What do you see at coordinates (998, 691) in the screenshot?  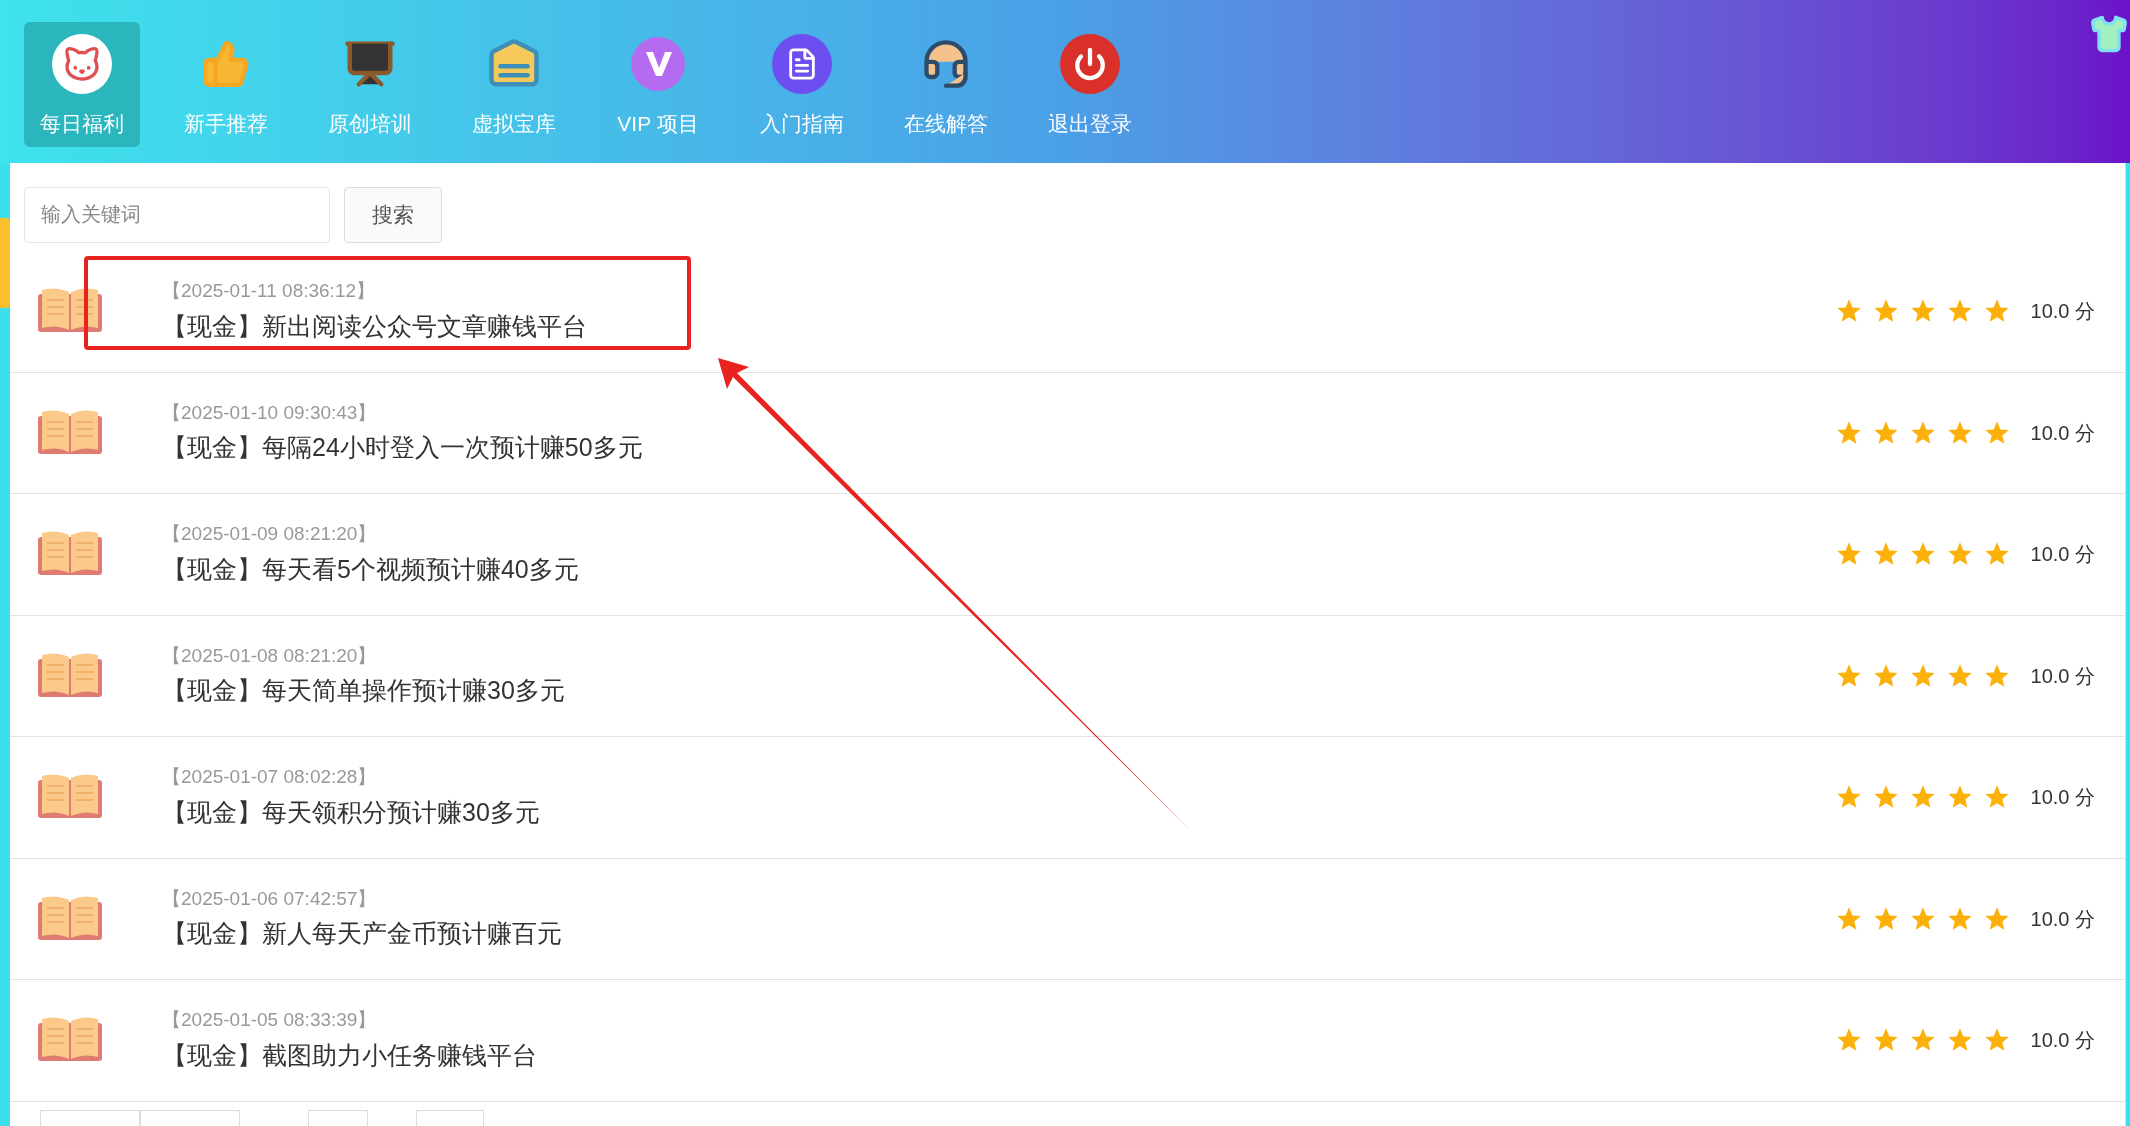 I see `post-title: 【现金】每天简单操作预计赚30多元` at bounding box center [998, 691].